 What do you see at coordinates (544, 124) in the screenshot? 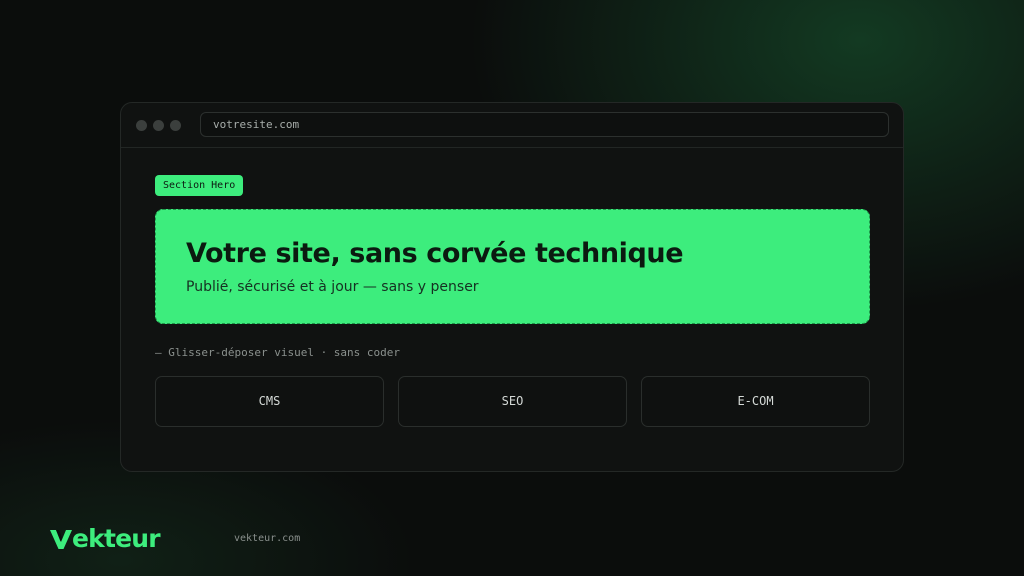
I see `address-bar: votresite.com` at bounding box center [544, 124].